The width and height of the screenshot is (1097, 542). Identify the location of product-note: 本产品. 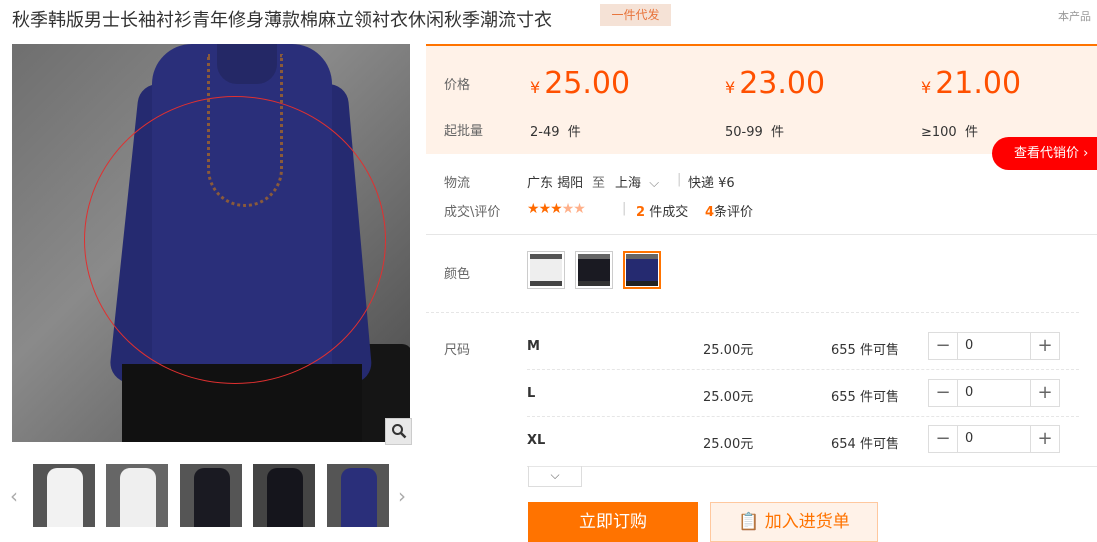
(1074, 16).